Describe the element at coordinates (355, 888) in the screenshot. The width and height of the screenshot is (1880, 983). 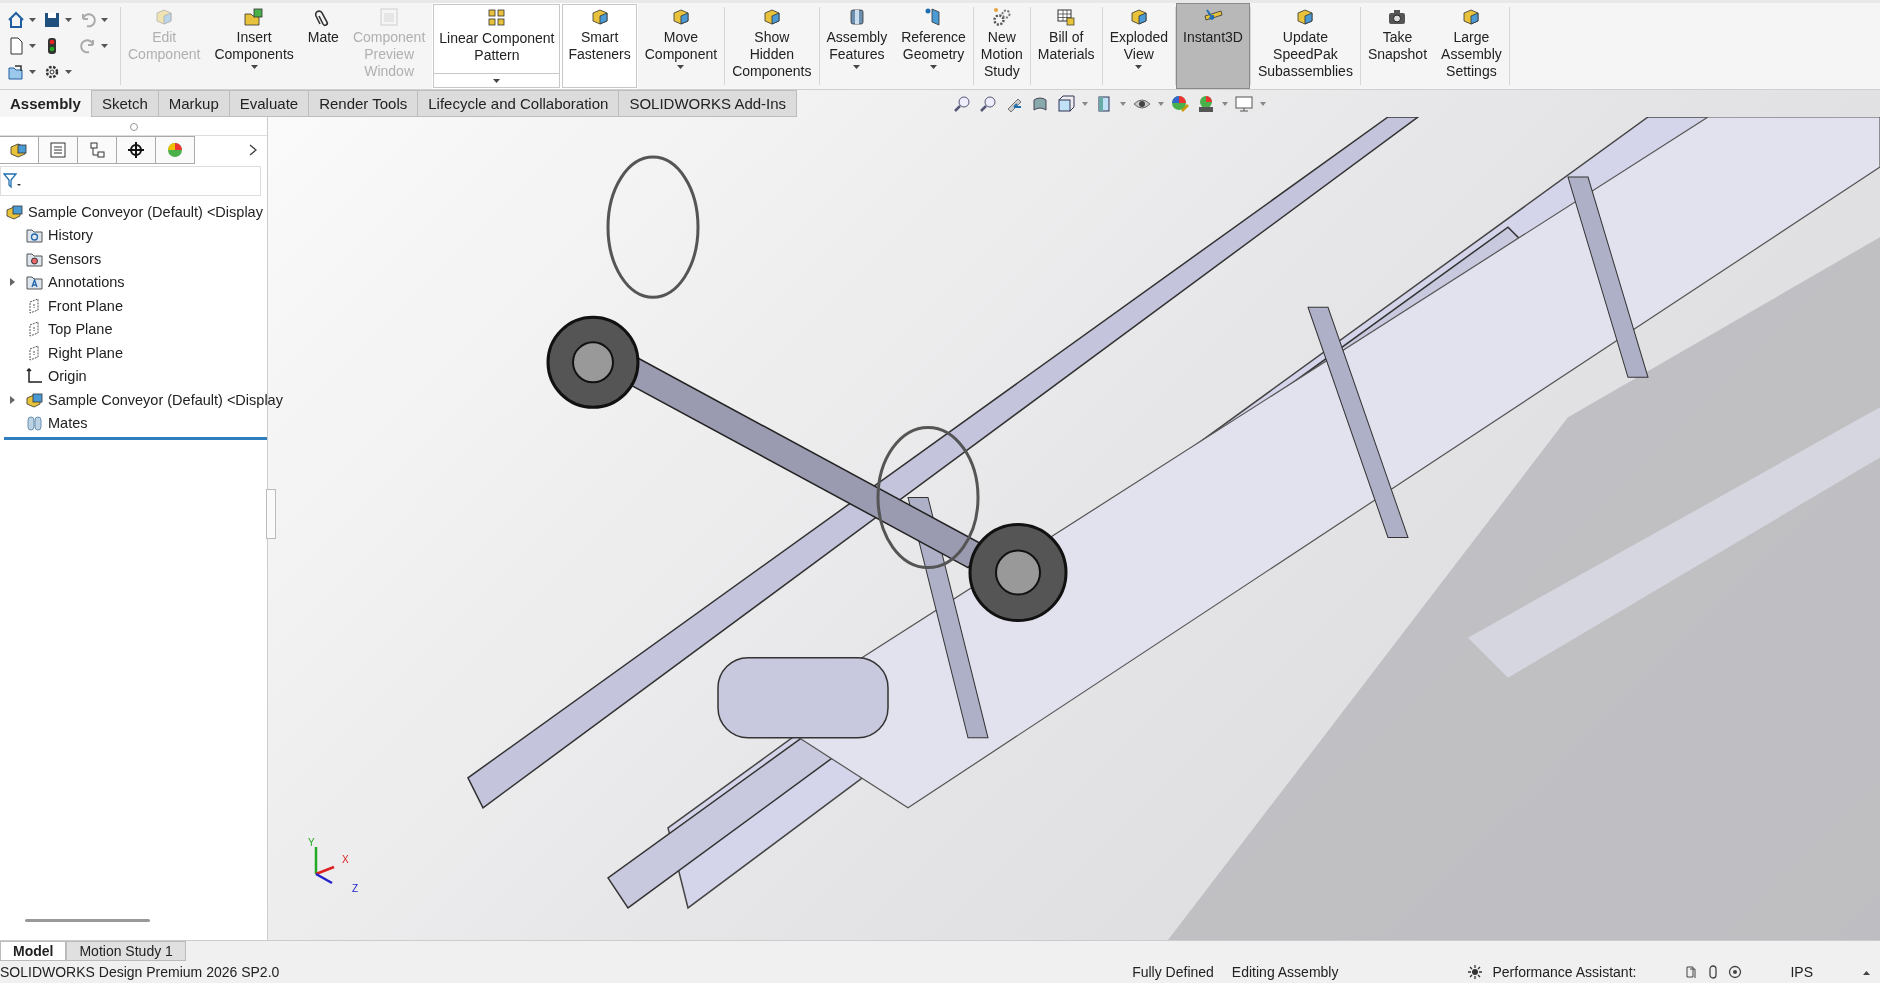
I see `z-axis-label: Z` at that location.